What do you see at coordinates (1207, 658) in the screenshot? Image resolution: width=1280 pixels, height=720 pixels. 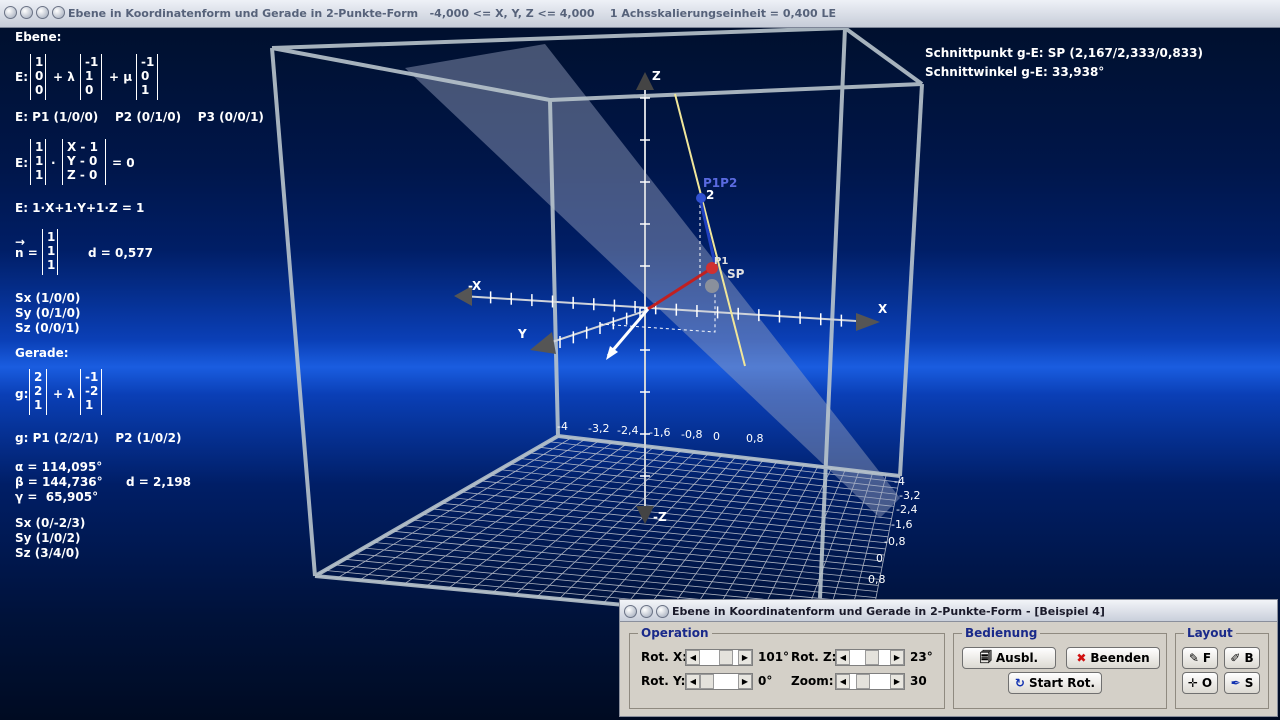 I see `layout-f-label: F` at bounding box center [1207, 658].